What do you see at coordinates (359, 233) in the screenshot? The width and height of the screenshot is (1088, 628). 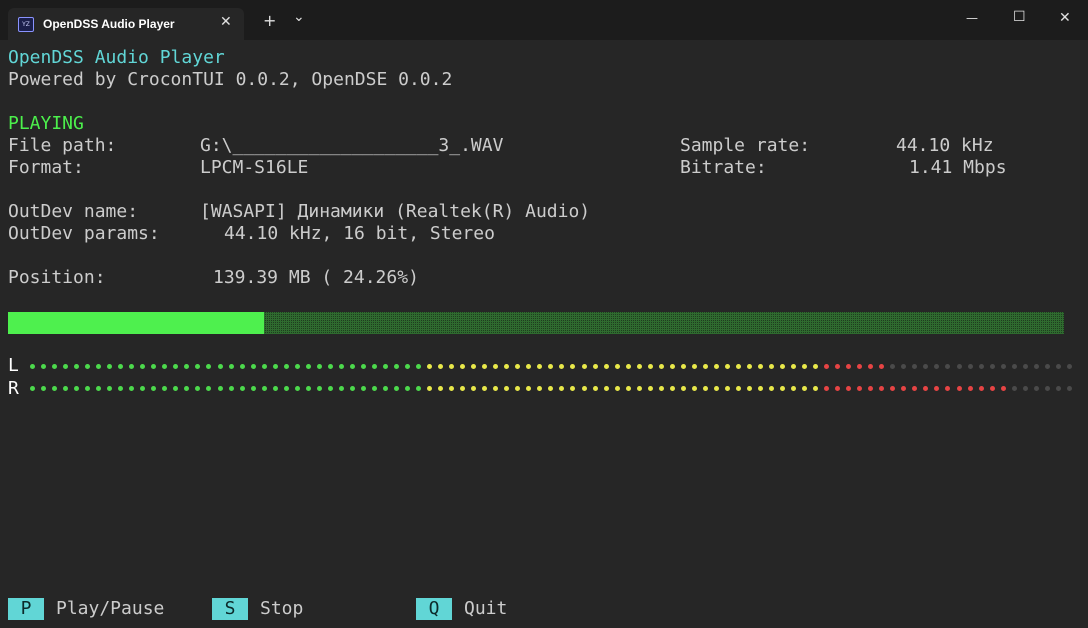 I see `outdev-params-value: 44.10 kHz, 16 bit, Stereo` at bounding box center [359, 233].